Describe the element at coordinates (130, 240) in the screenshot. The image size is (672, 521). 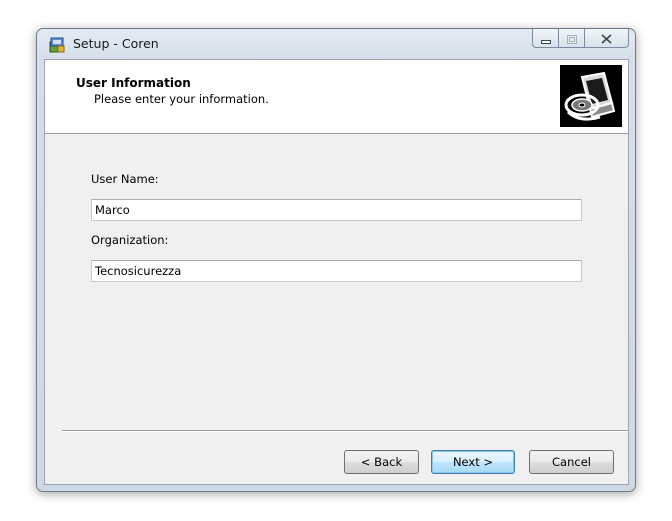
I see `organization-label: Organization:` at that location.